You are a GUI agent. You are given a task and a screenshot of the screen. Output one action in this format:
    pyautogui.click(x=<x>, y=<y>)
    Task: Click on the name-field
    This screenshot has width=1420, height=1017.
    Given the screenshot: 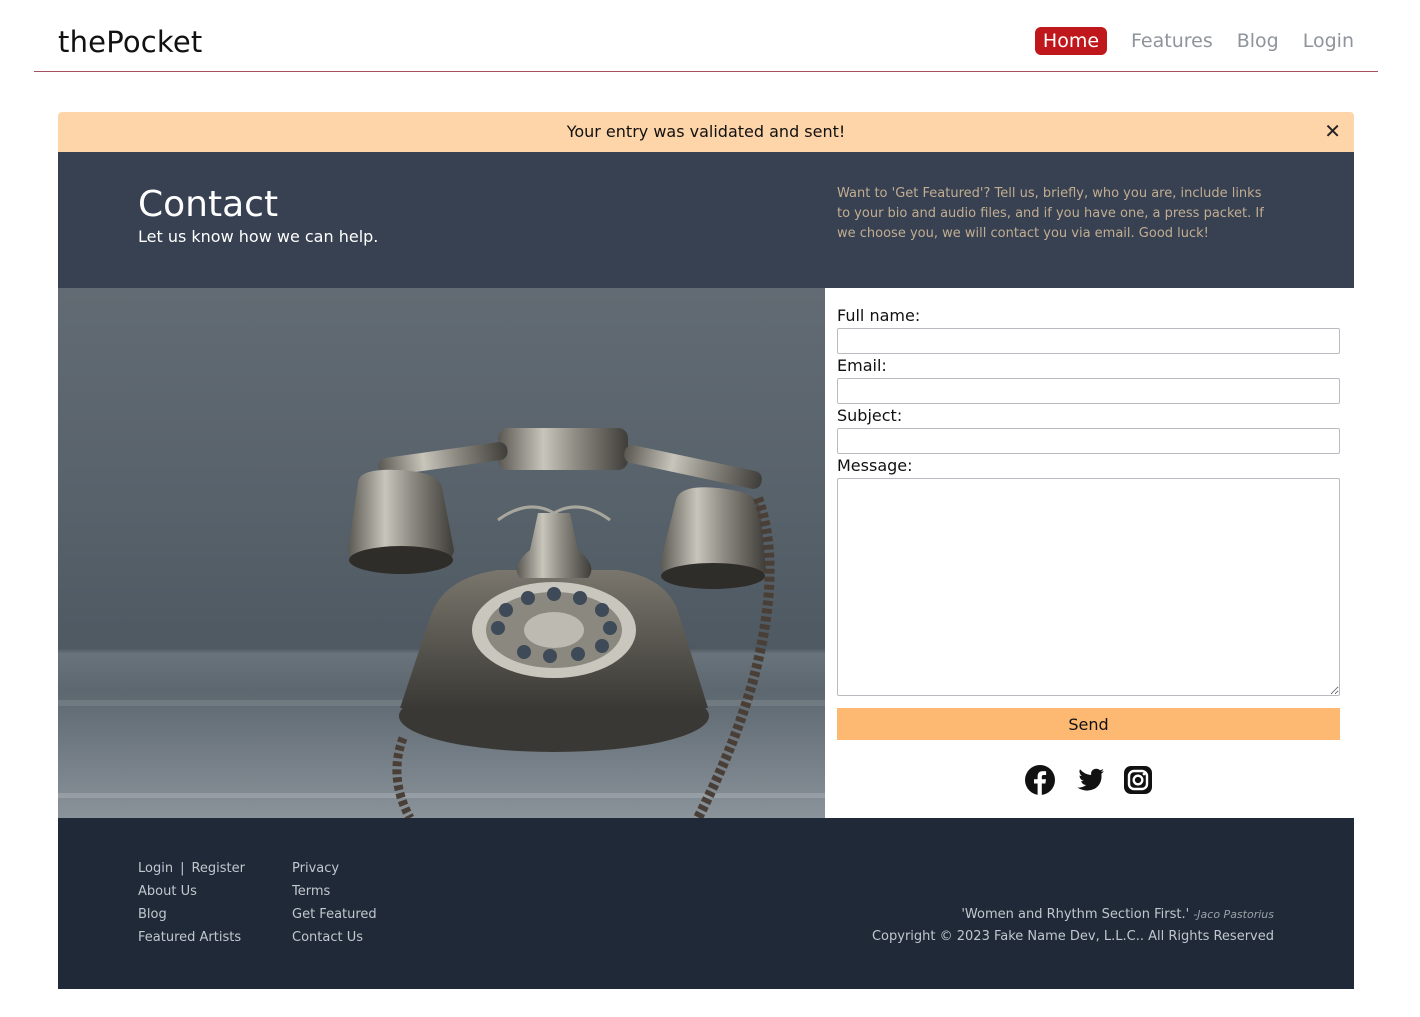 What is the action you would take?
    pyautogui.click(x=1088, y=341)
    